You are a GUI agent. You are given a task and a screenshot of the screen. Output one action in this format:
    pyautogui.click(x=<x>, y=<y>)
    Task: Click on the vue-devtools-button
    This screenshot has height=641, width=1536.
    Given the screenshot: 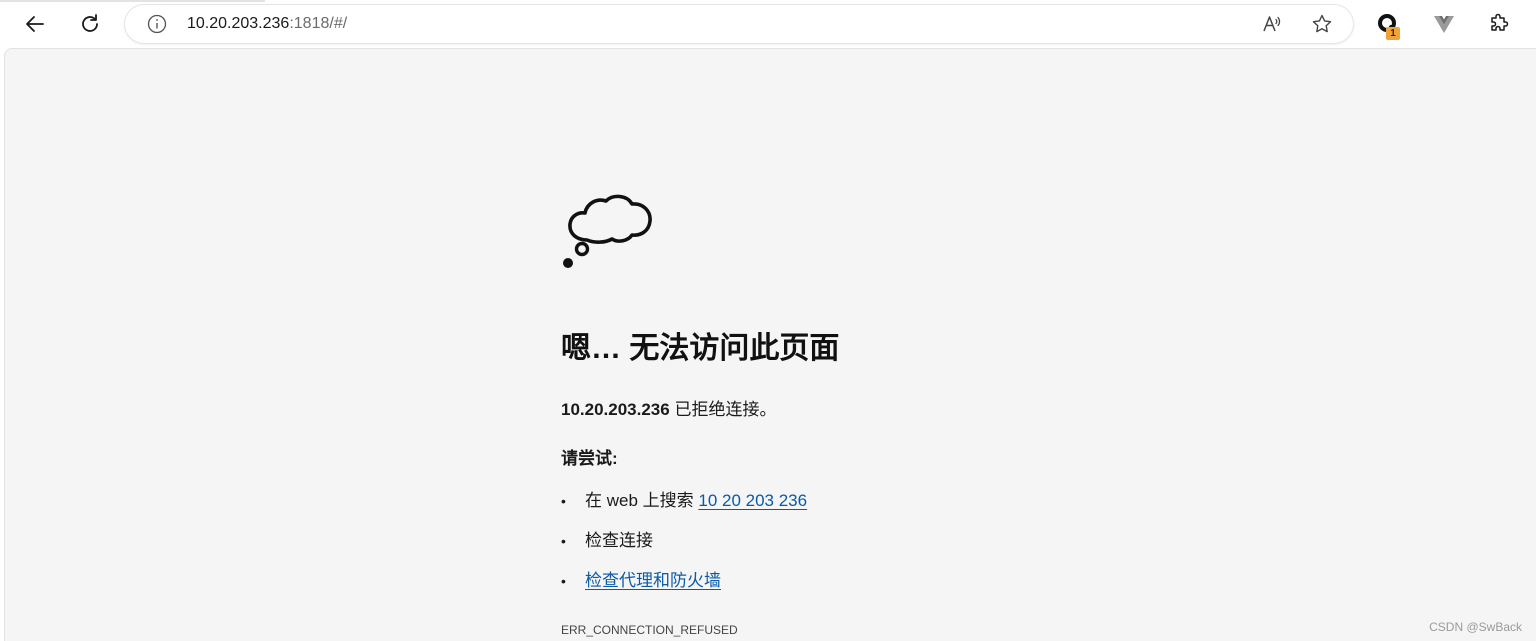 What is the action you would take?
    pyautogui.click(x=1444, y=24)
    